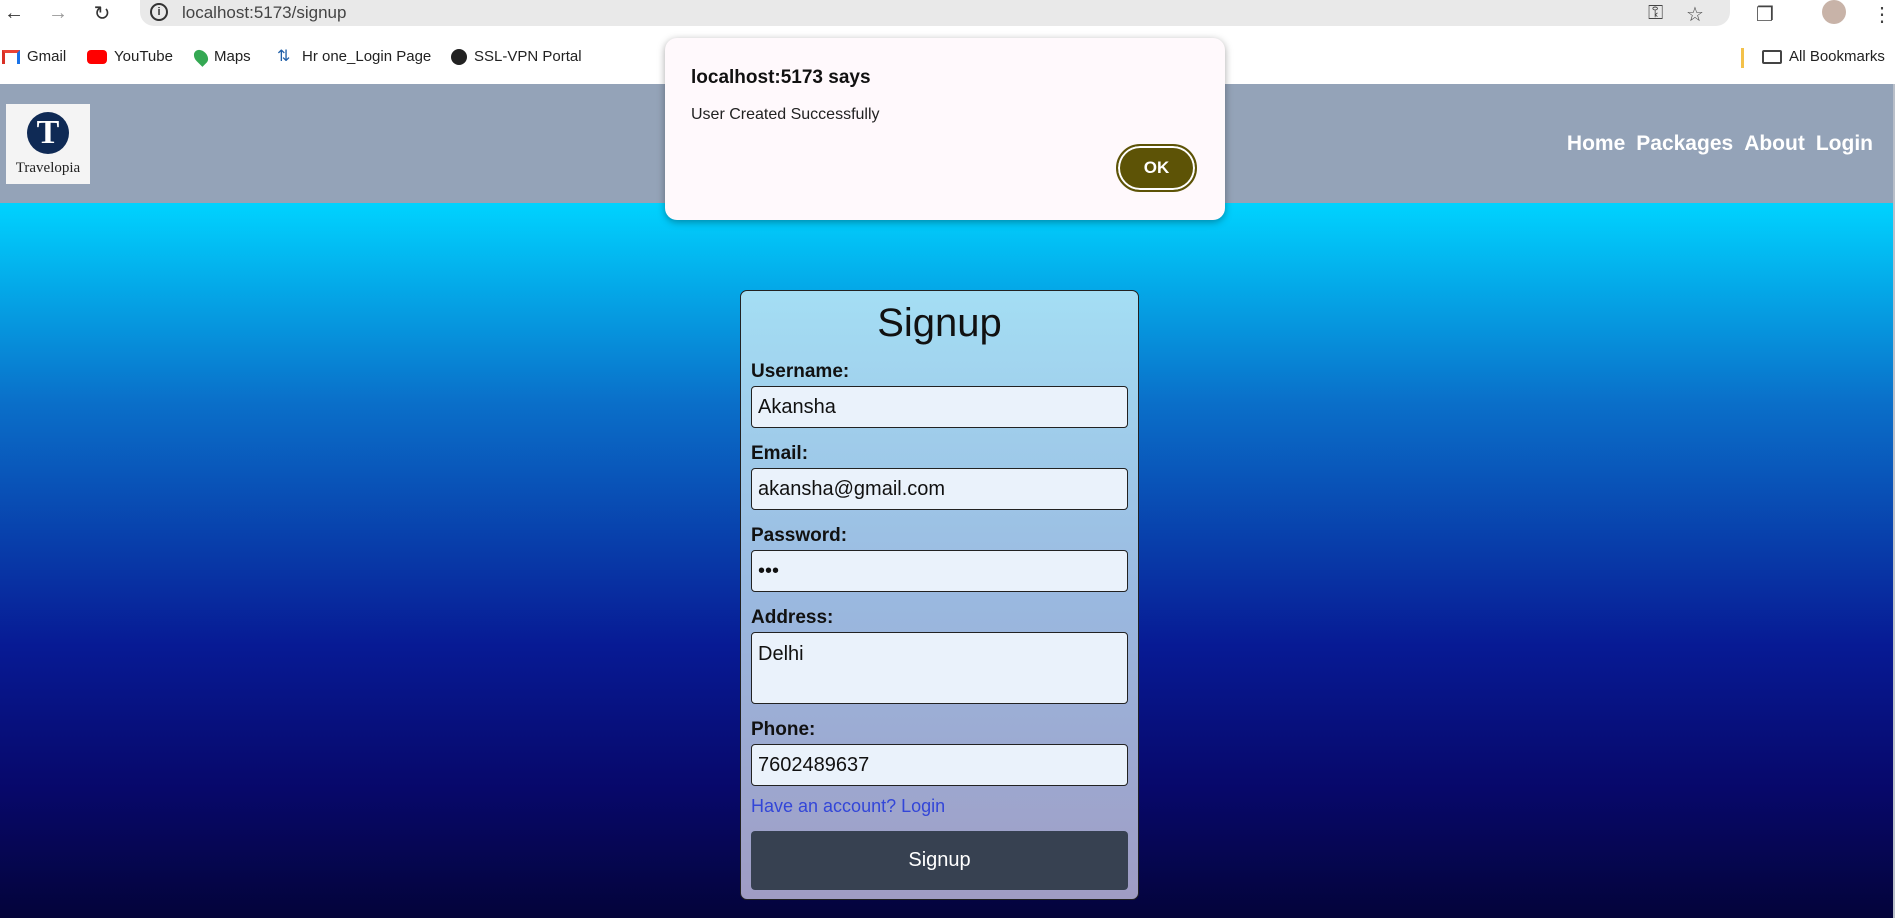 This screenshot has width=1900, height=918. Describe the element at coordinates (1772, 56) in the screenshot. I see `folder-icon` at that location.